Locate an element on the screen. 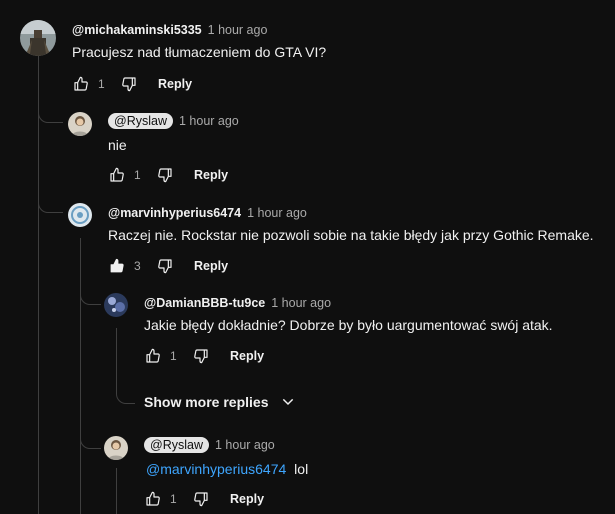 Image resolution: width=615 pixels, height=514 pixels. comment-text: Pracujesz nad tłumaczeniem do GTA VI? is located at coordinates (199, 52).